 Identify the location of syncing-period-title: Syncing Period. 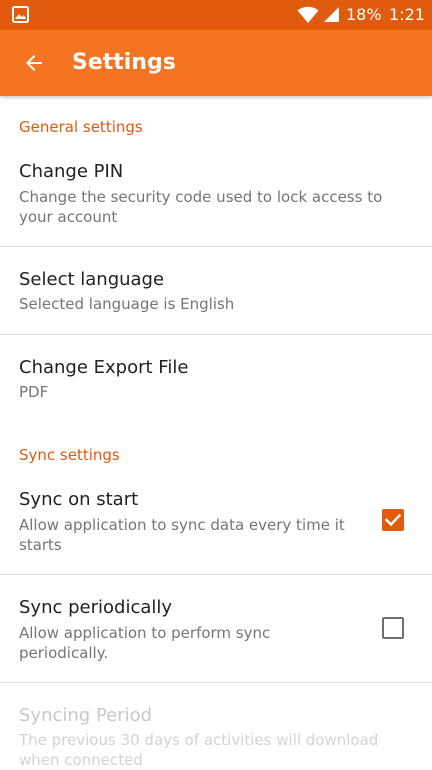
(86, 715).